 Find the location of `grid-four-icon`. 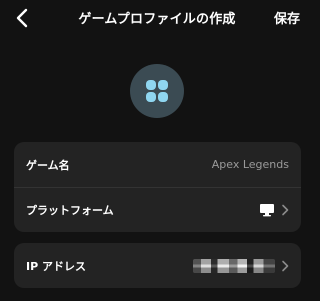

grid-four-icon is located at coordinates (157, 91).